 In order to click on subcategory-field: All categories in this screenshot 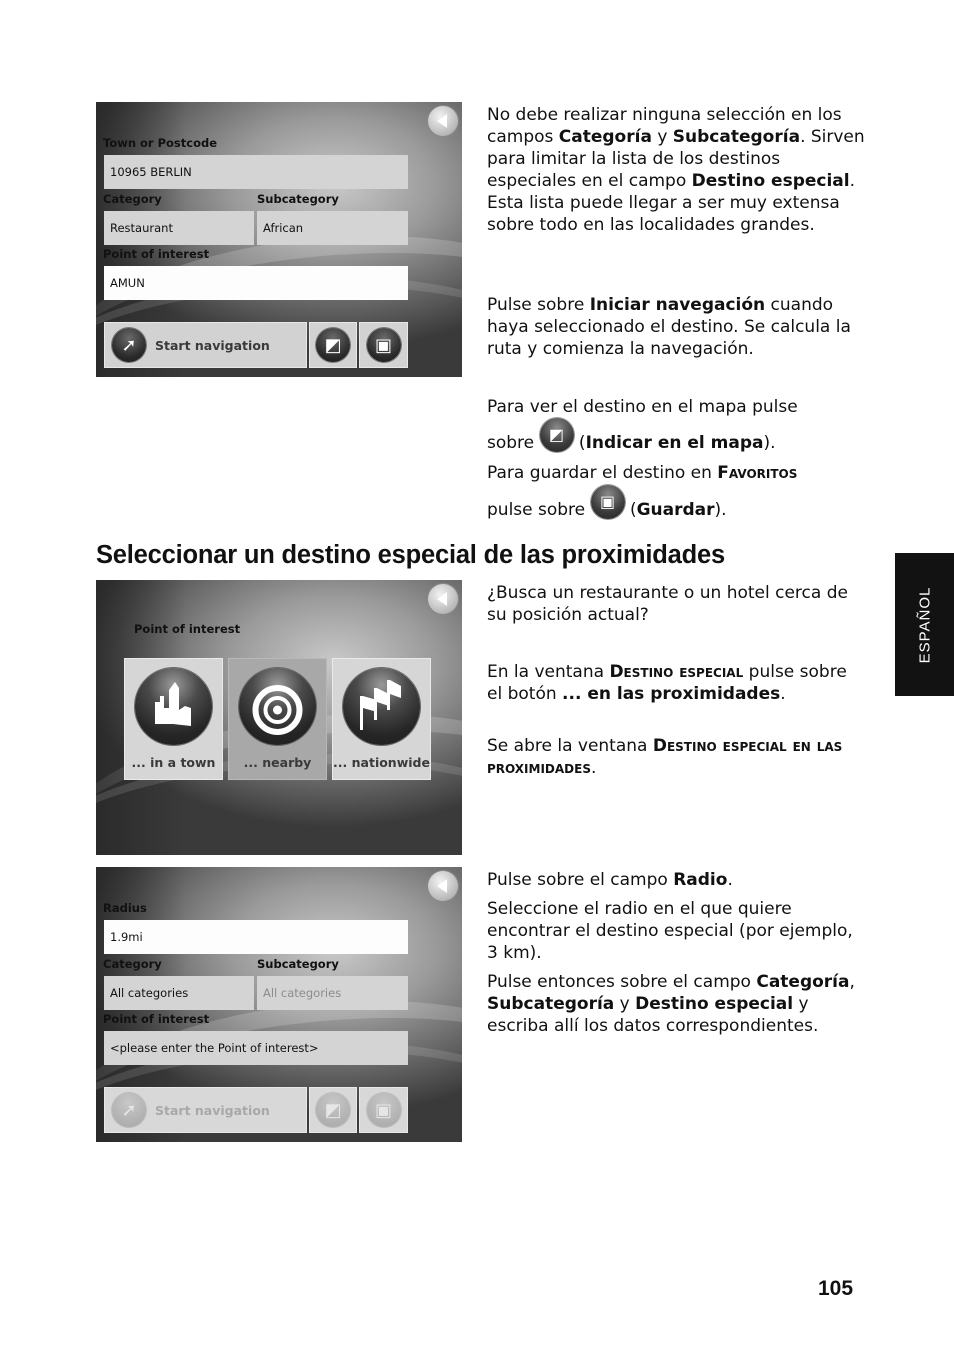, I will do `click(332, 993)`.